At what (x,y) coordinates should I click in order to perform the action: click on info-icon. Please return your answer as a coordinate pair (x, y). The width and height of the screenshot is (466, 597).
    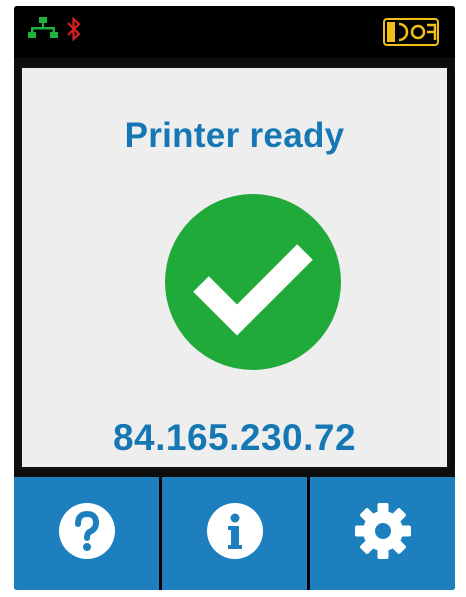
    Looking at the image, I should click on (235, 533).